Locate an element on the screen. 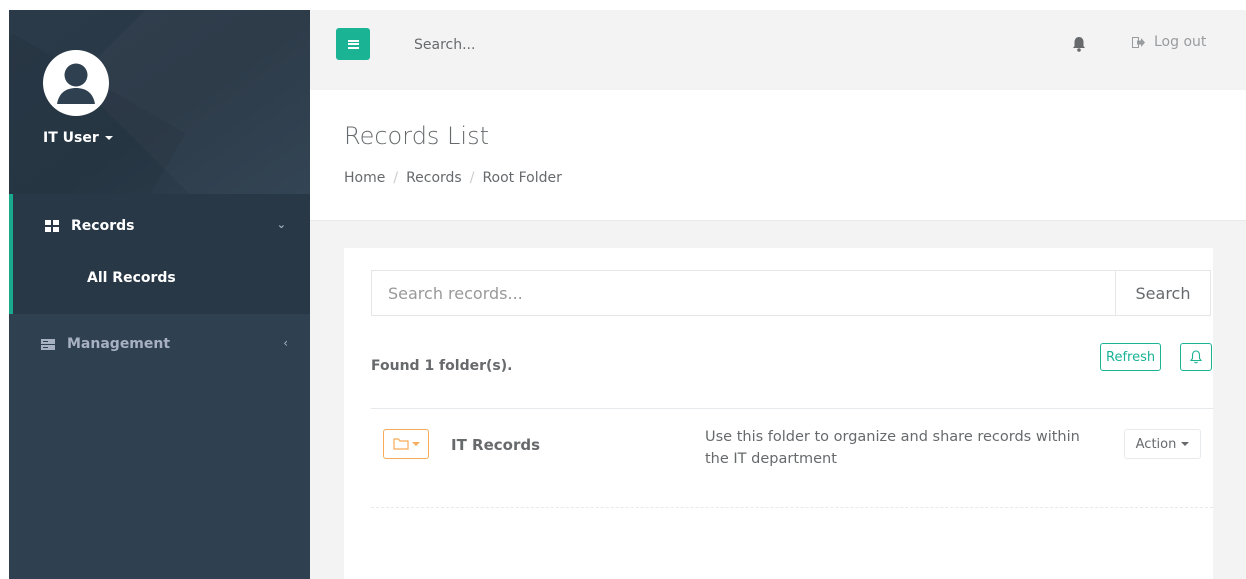  bell-outline-icon is located at coordinates (1196, 357).